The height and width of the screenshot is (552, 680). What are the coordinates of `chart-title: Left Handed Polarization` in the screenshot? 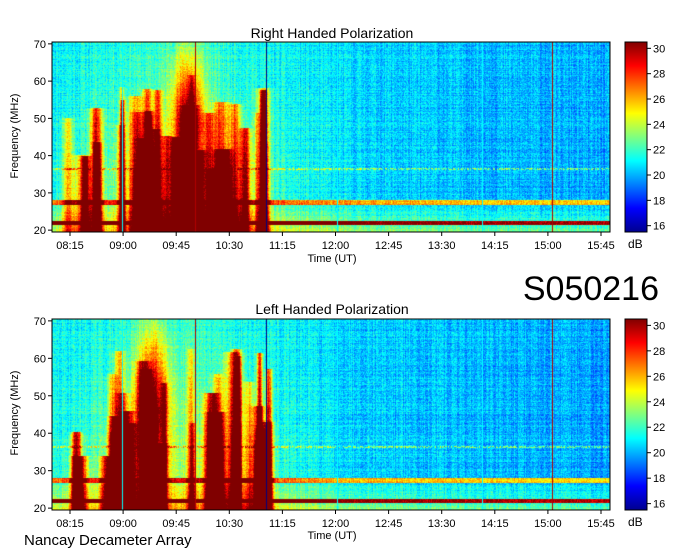 It's located at (331, 309).